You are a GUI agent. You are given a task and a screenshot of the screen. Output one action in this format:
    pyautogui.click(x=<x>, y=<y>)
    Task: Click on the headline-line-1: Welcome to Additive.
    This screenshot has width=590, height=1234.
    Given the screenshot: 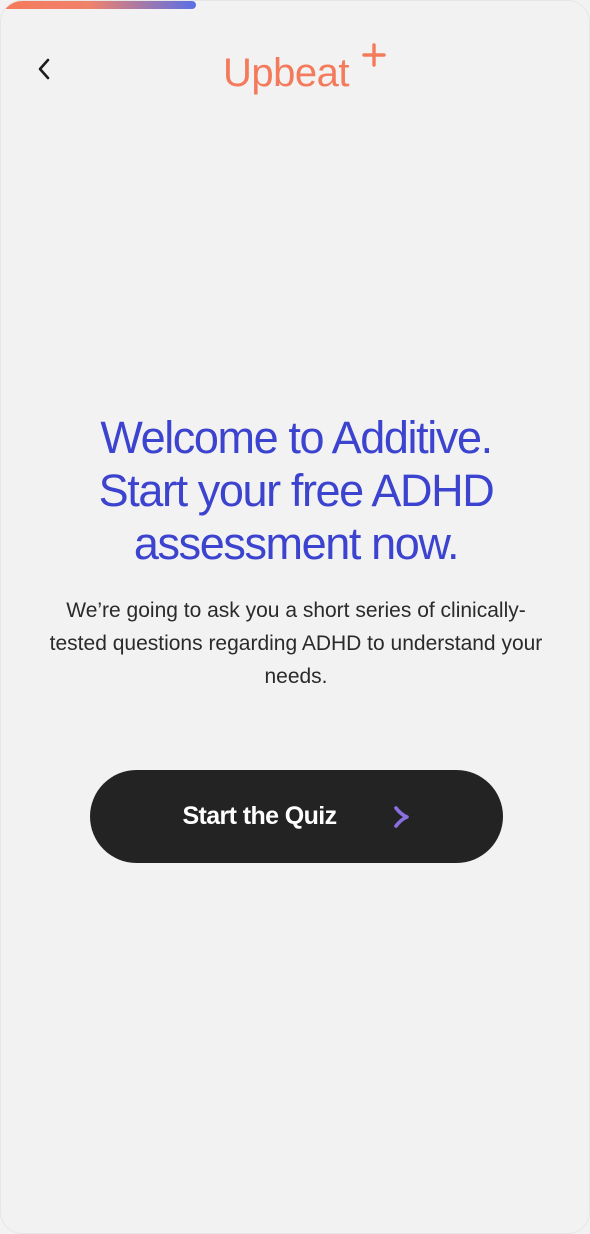 What is the action you would take?
    pyautogui.click(x=296, y=437)
    